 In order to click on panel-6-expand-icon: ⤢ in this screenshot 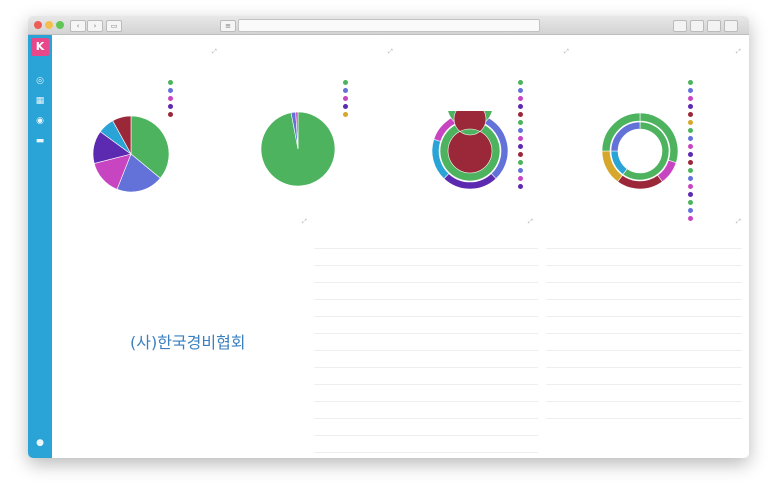, I will do `click(530, 222)`.